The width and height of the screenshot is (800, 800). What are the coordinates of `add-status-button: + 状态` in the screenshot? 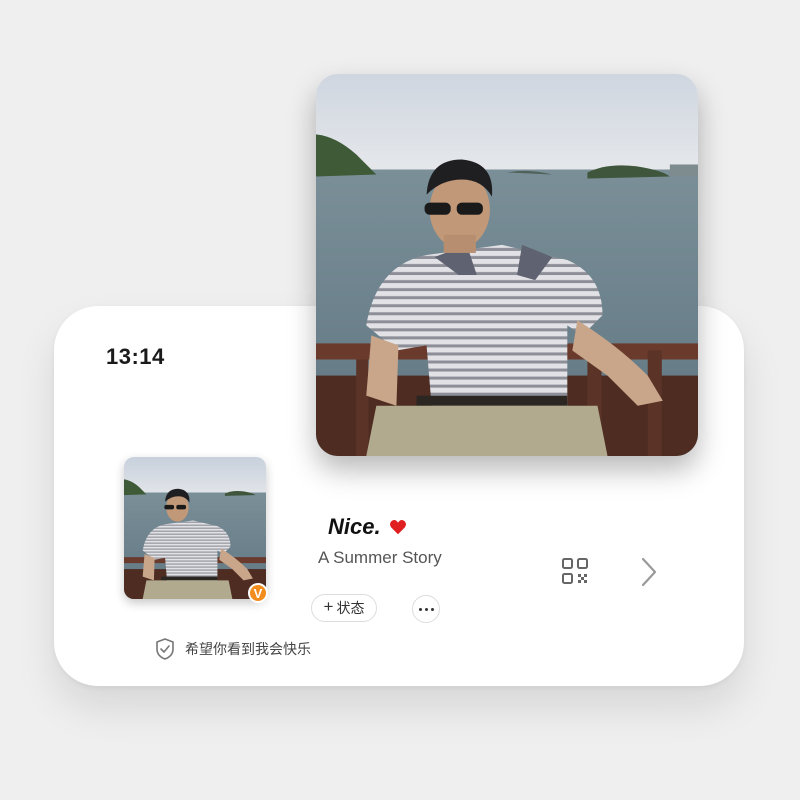 It's located at (344, 608).